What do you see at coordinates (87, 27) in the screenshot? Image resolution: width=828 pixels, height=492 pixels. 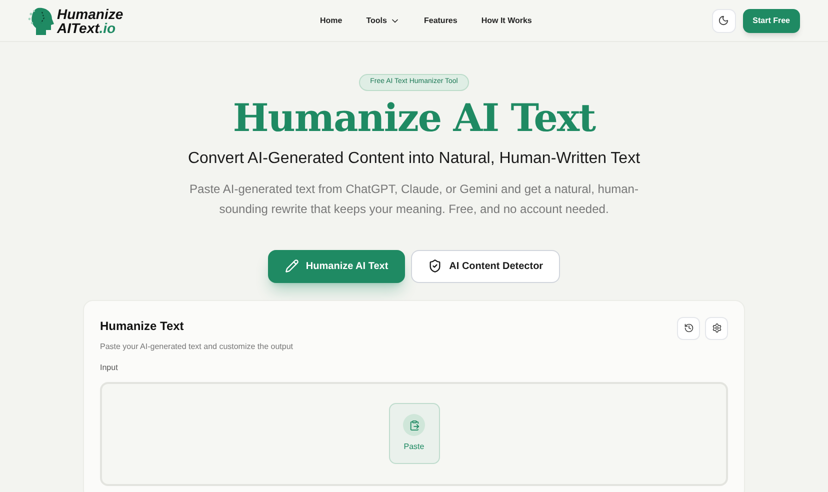 I see `logo-text: AIText.io` at bounding box center [87, 27].